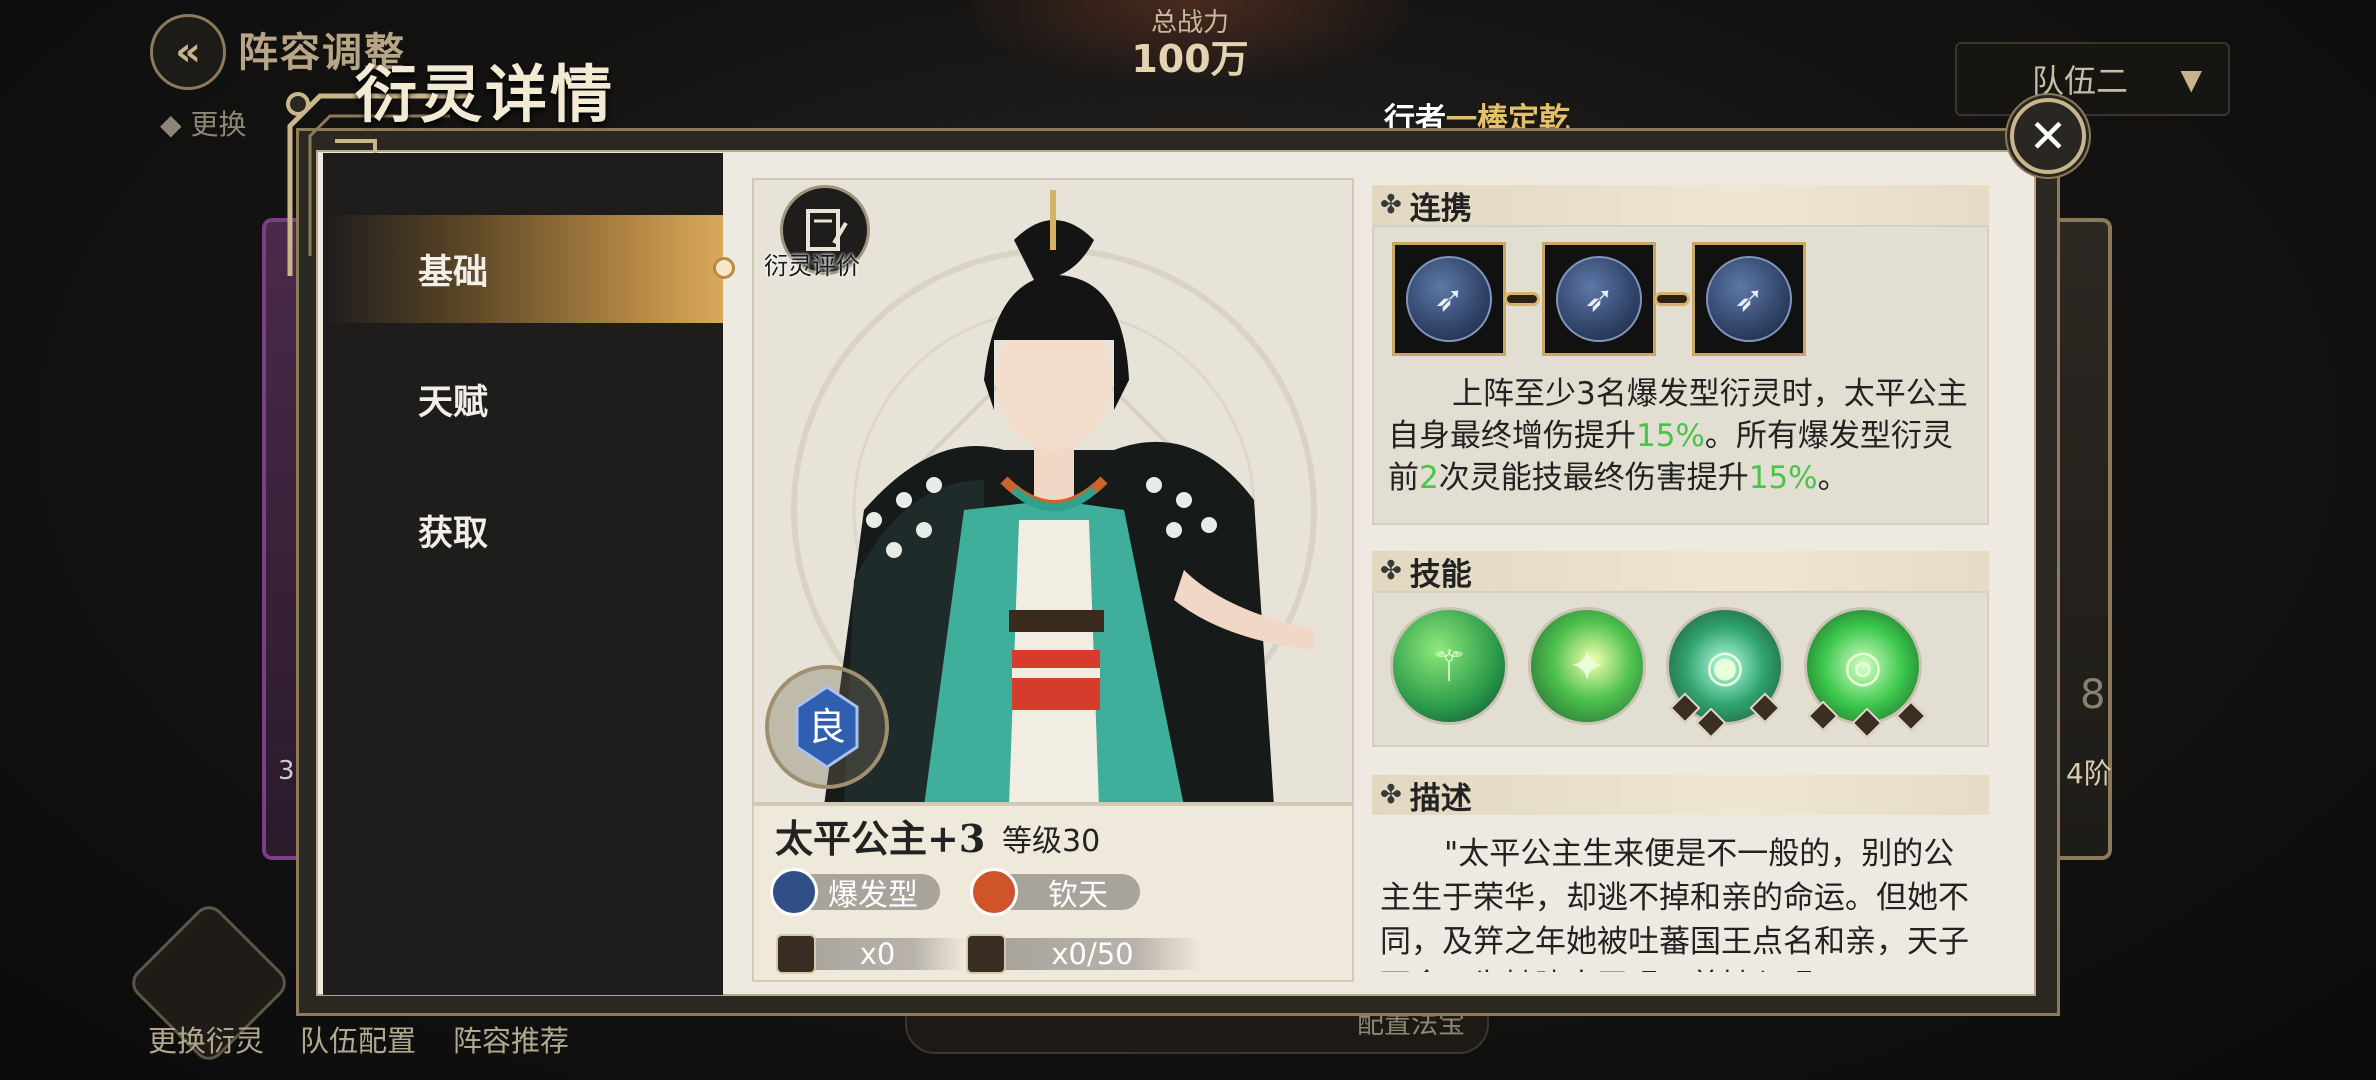  What do you see at coordinates (1440, 798) in the screenshot?
I see `description-section-title: 描述` at bounding box center [1440, 798].